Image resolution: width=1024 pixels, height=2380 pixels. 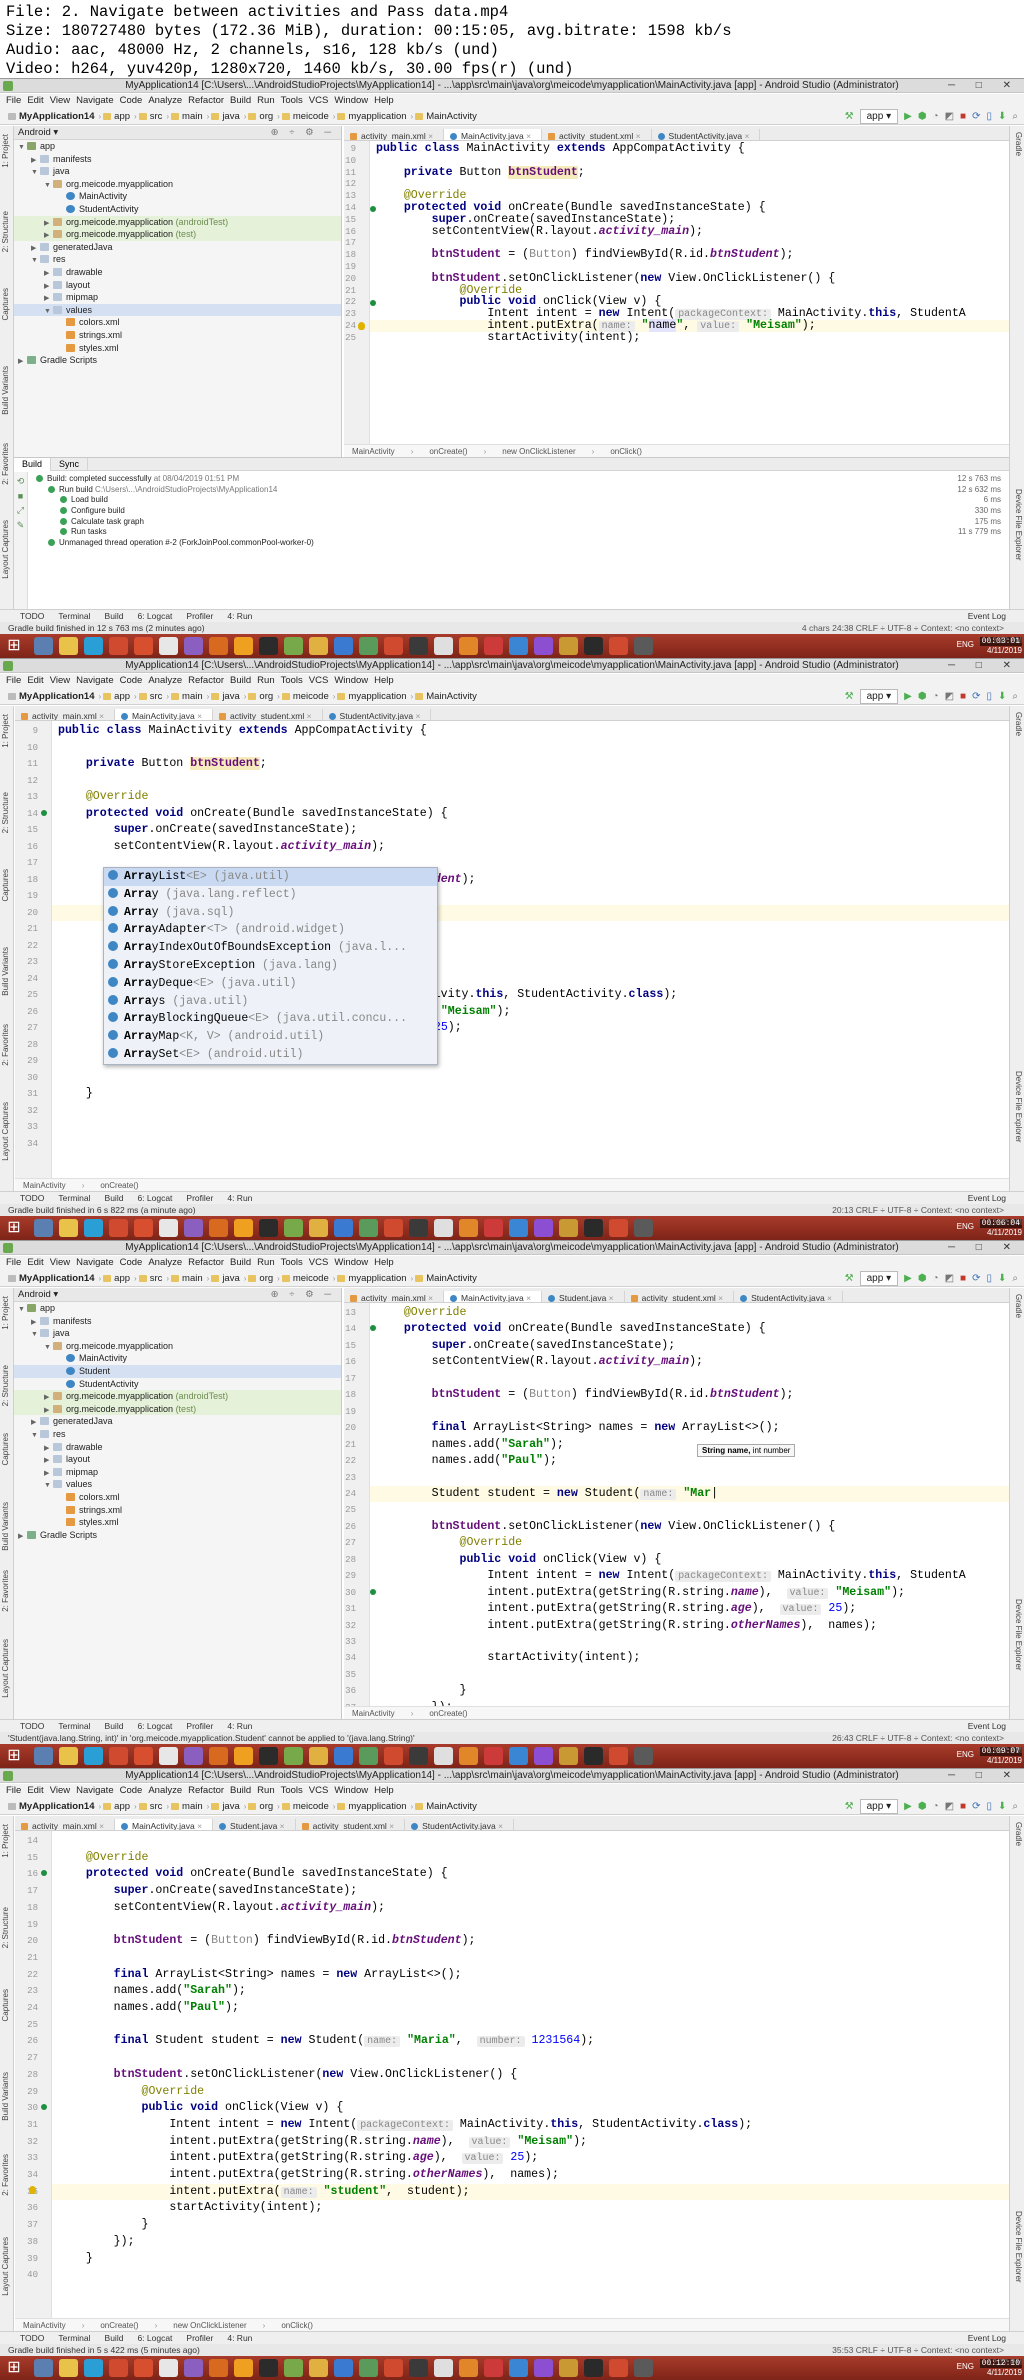 What do you see at coordinates (33, 464) in the screenshot?
I see `build-tab: Build` at bounding box center [33, 464].